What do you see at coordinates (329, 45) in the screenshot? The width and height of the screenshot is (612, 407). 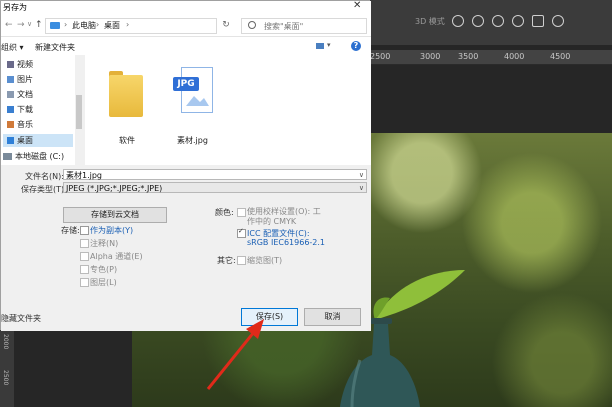 I see `chevron-down-icon: ▾` at bounding box center [329, 45].